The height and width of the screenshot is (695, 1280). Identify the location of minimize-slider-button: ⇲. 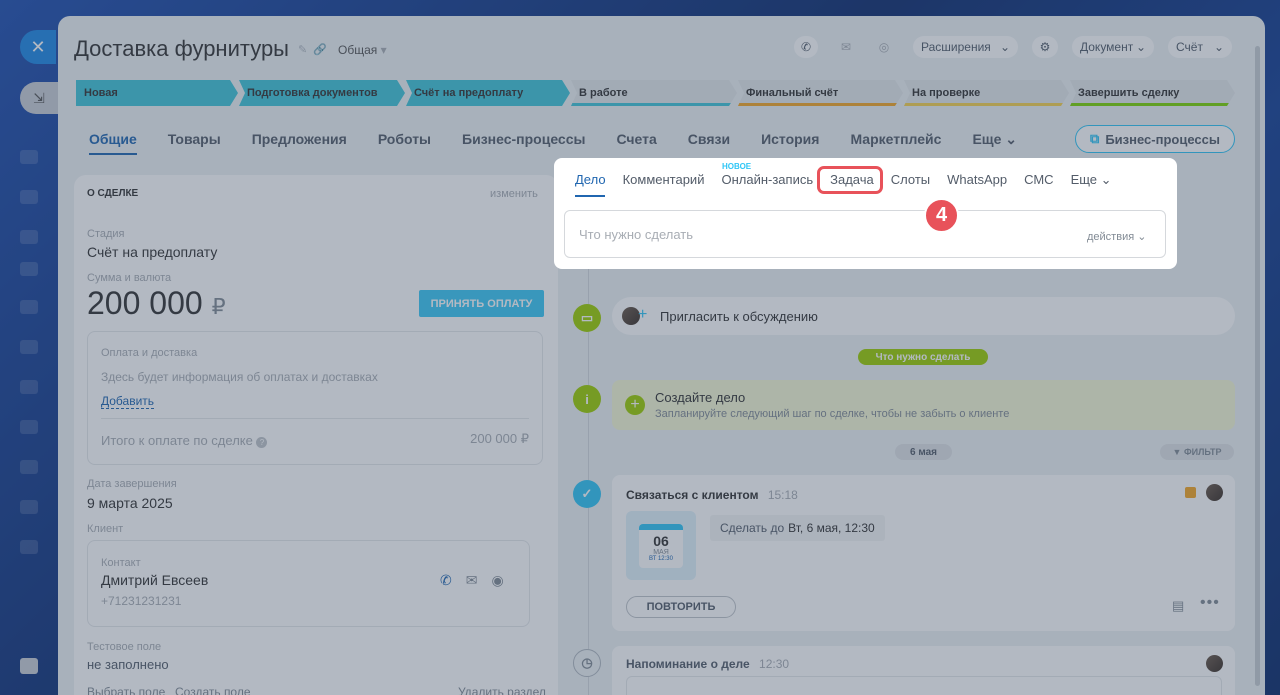
(39, 98).